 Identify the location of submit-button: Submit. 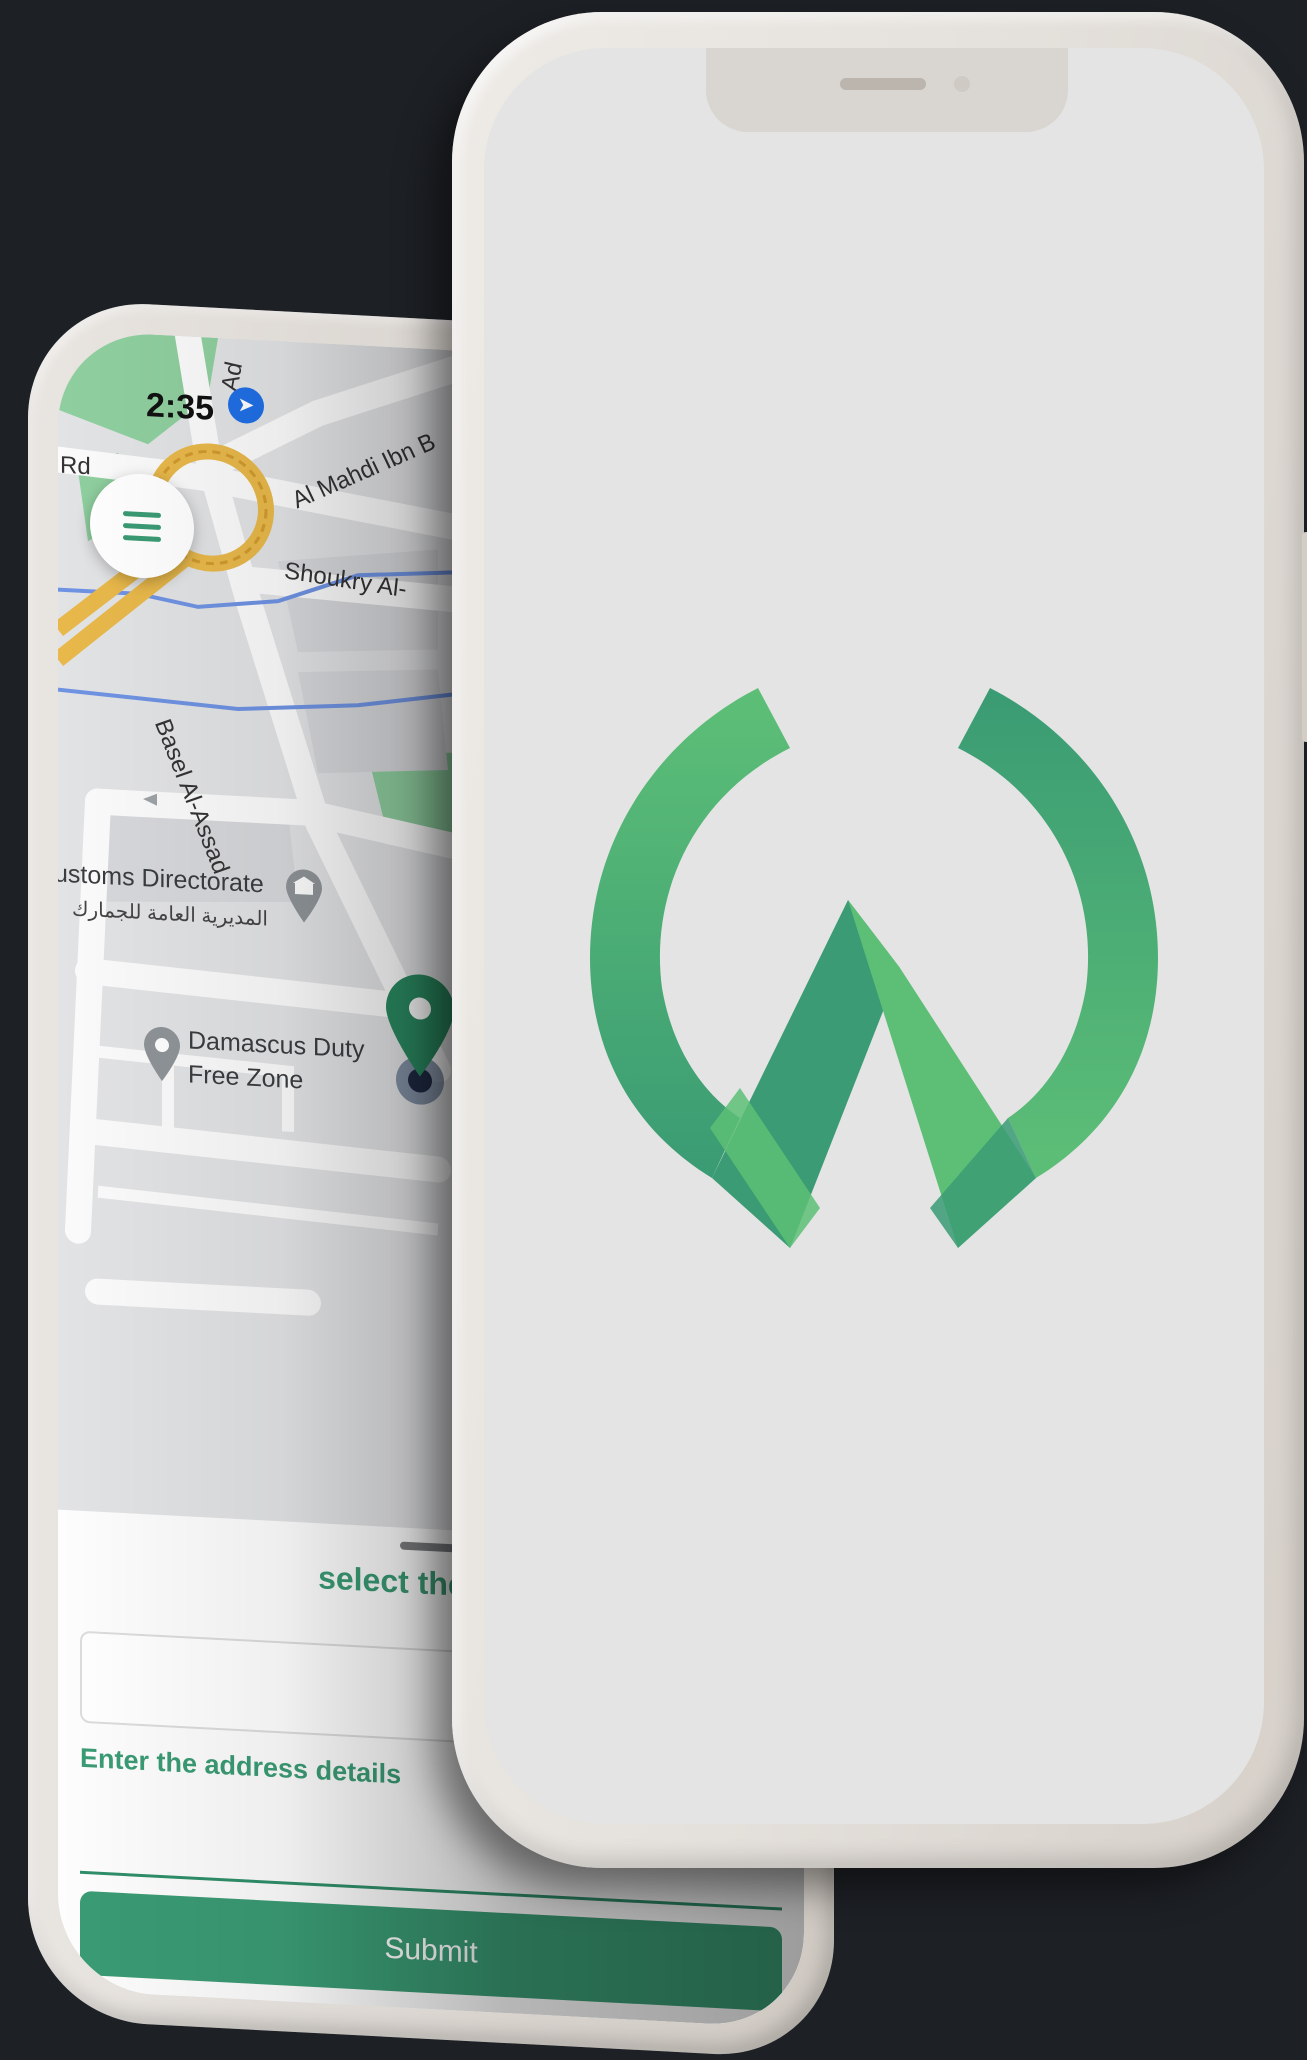
(431, 1951).